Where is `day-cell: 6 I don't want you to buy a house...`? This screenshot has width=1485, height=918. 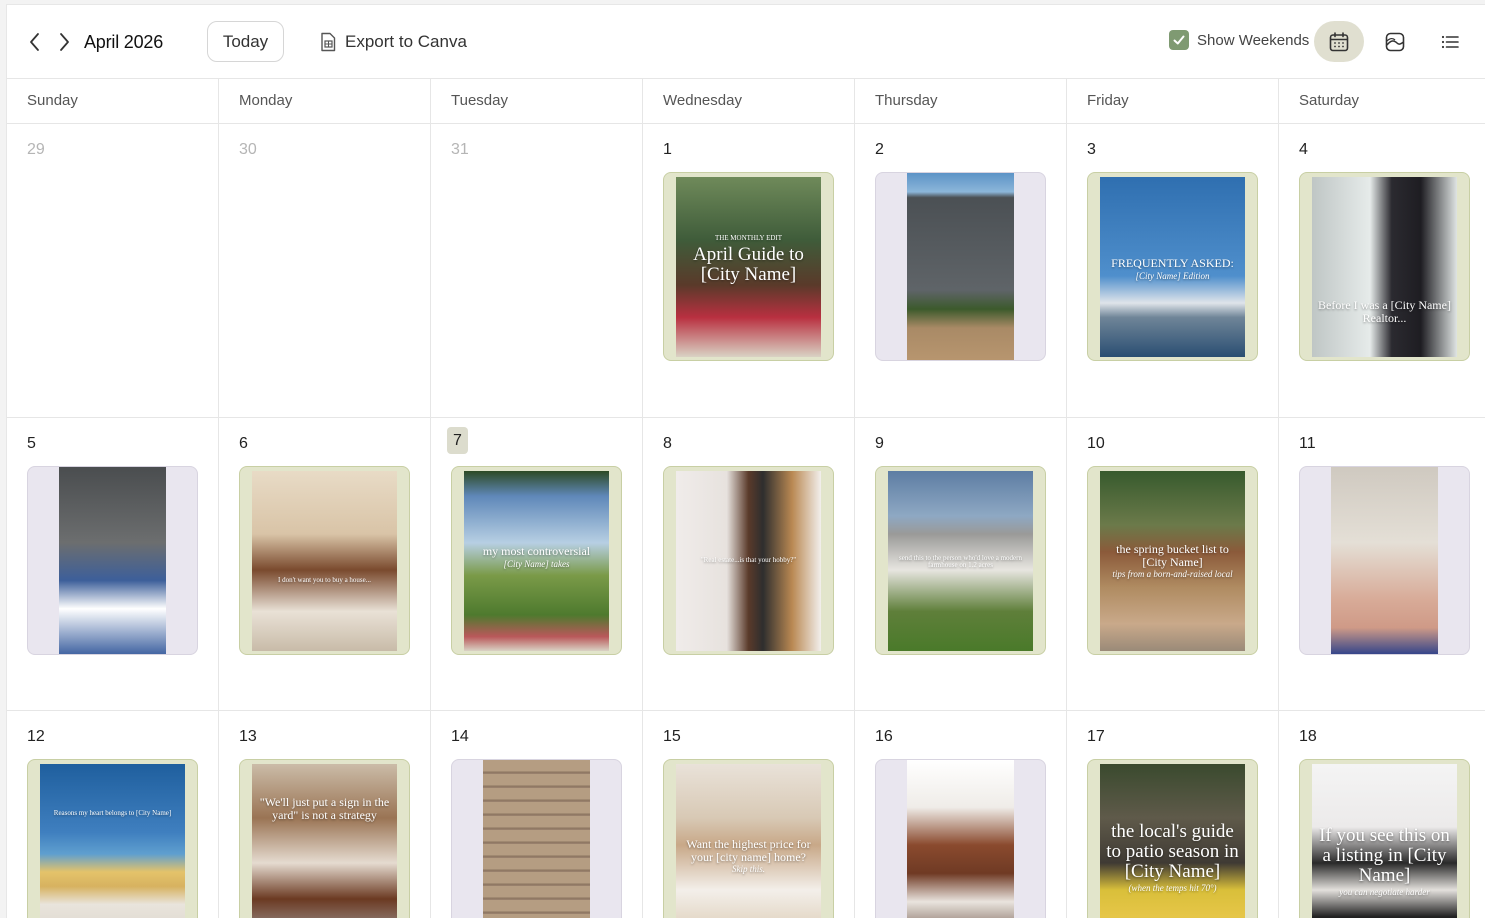 day-cell: 6 I don't want you to buy a house... is located at coordinates (325, 564).